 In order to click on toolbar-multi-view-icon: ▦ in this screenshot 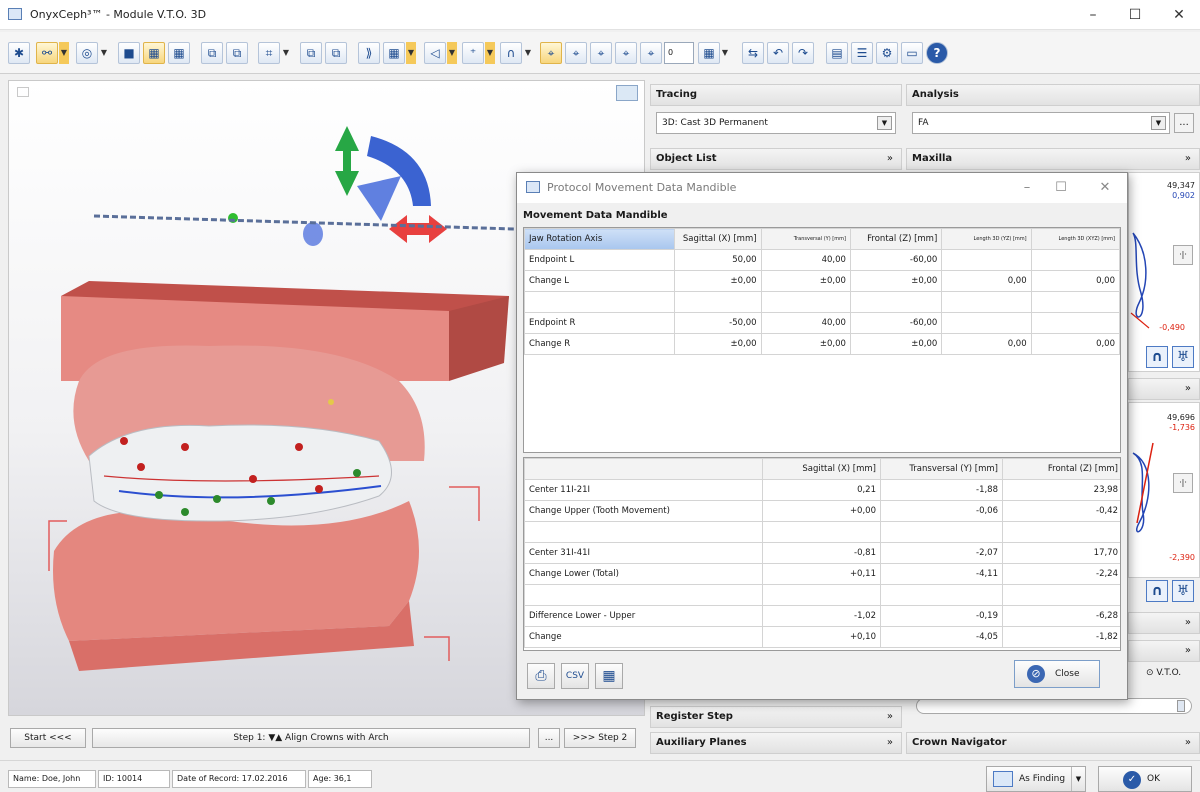, I will do `click(179, 53)`.